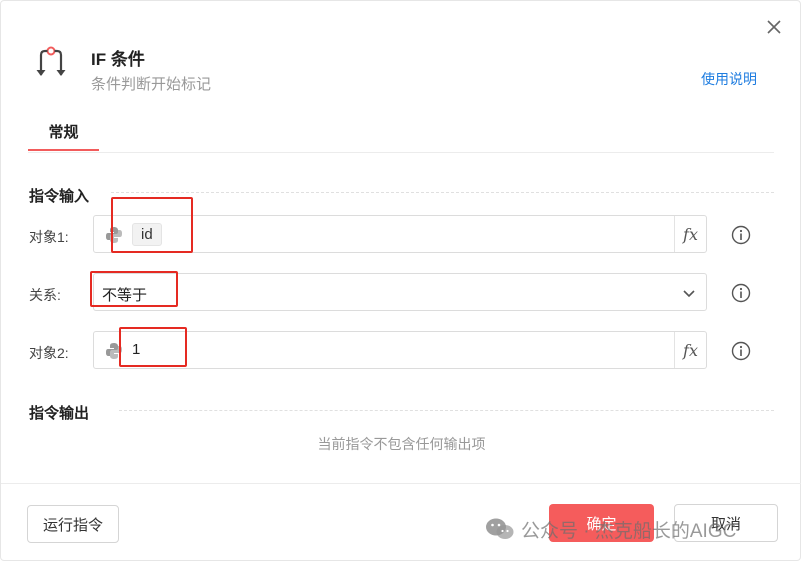 The height and width of the screenshot is (561, 801). I want to click on input-section-title: 指令输入, so click(59, 196).